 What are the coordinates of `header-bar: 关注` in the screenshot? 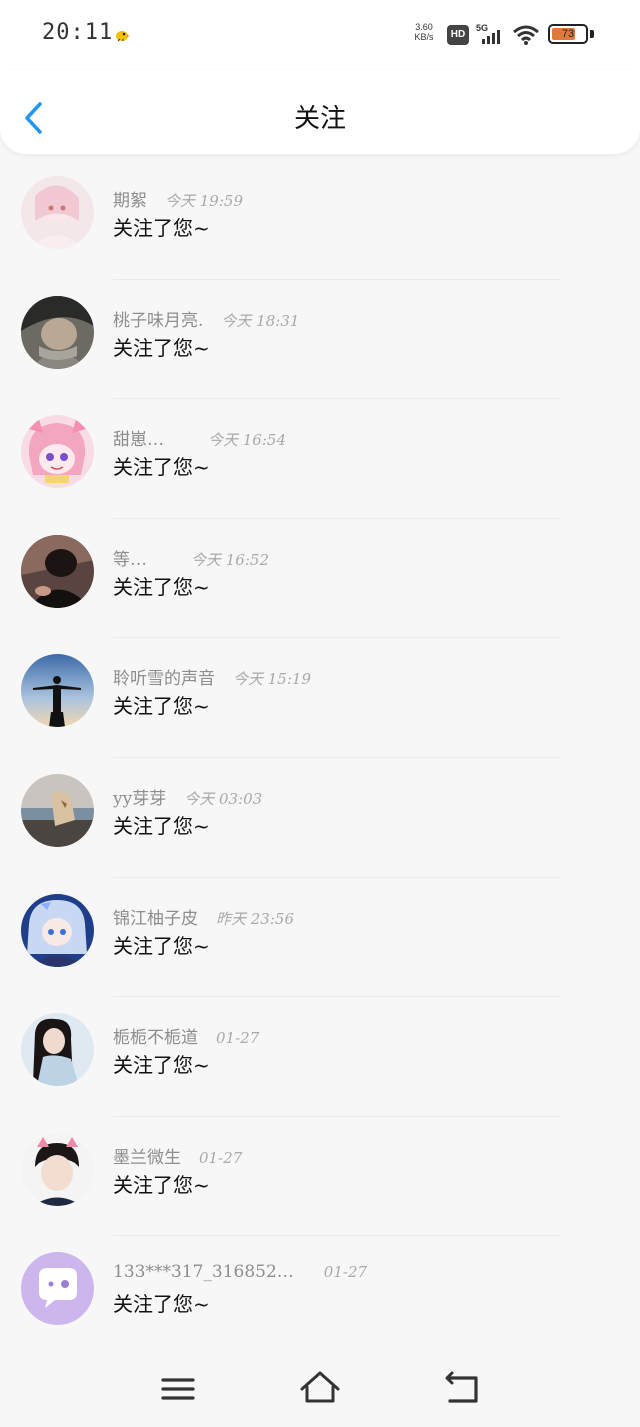 It's located at (320, 112).